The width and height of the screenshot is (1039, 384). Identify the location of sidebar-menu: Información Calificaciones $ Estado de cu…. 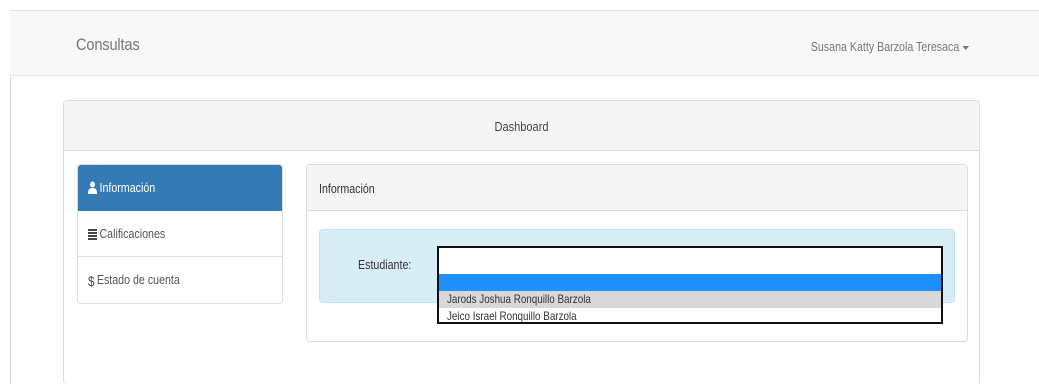
(180, 234).